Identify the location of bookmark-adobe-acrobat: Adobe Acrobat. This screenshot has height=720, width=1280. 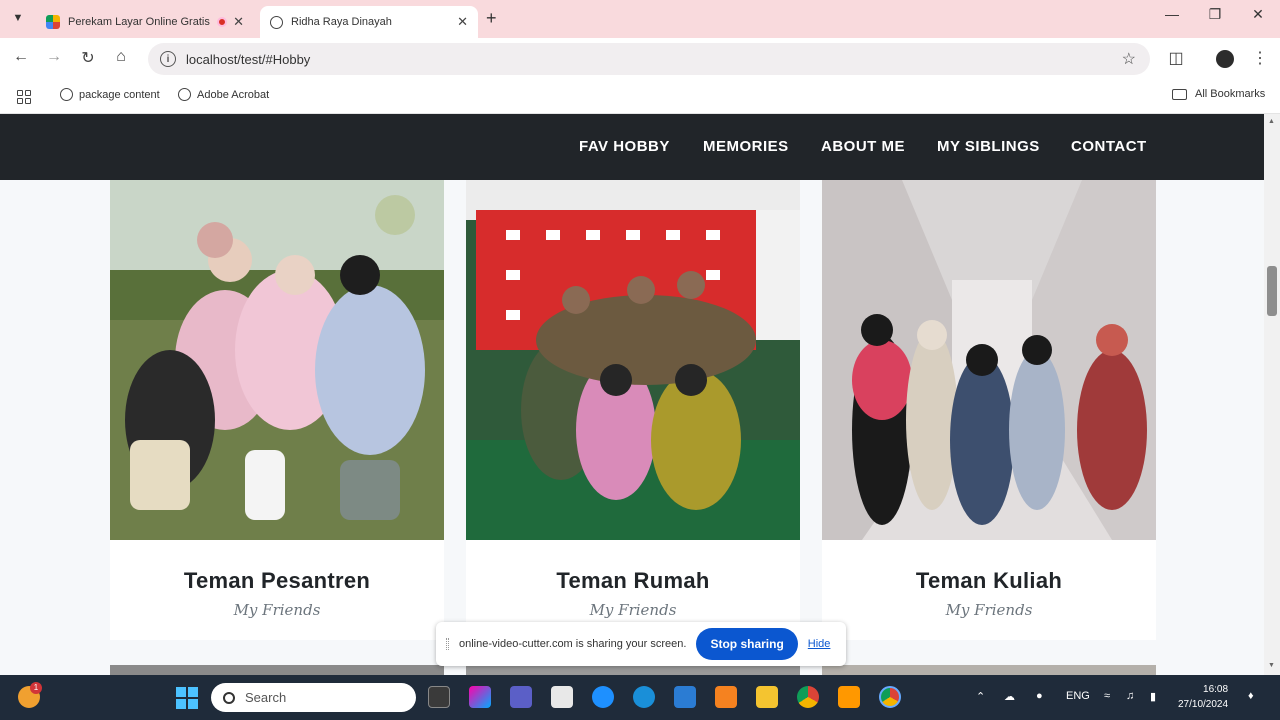
(223, 94).